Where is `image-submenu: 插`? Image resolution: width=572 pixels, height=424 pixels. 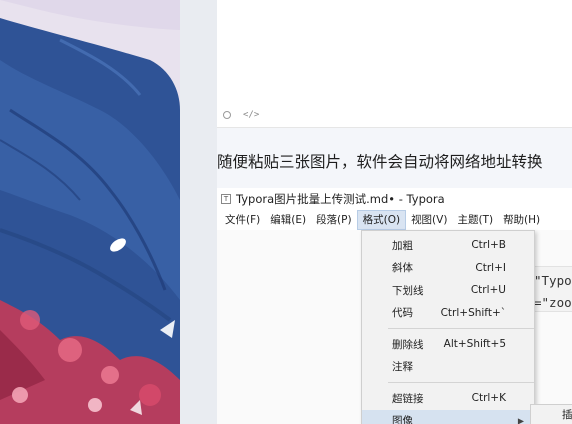 image-submenu: 插 is located at coordinates (551, 414).